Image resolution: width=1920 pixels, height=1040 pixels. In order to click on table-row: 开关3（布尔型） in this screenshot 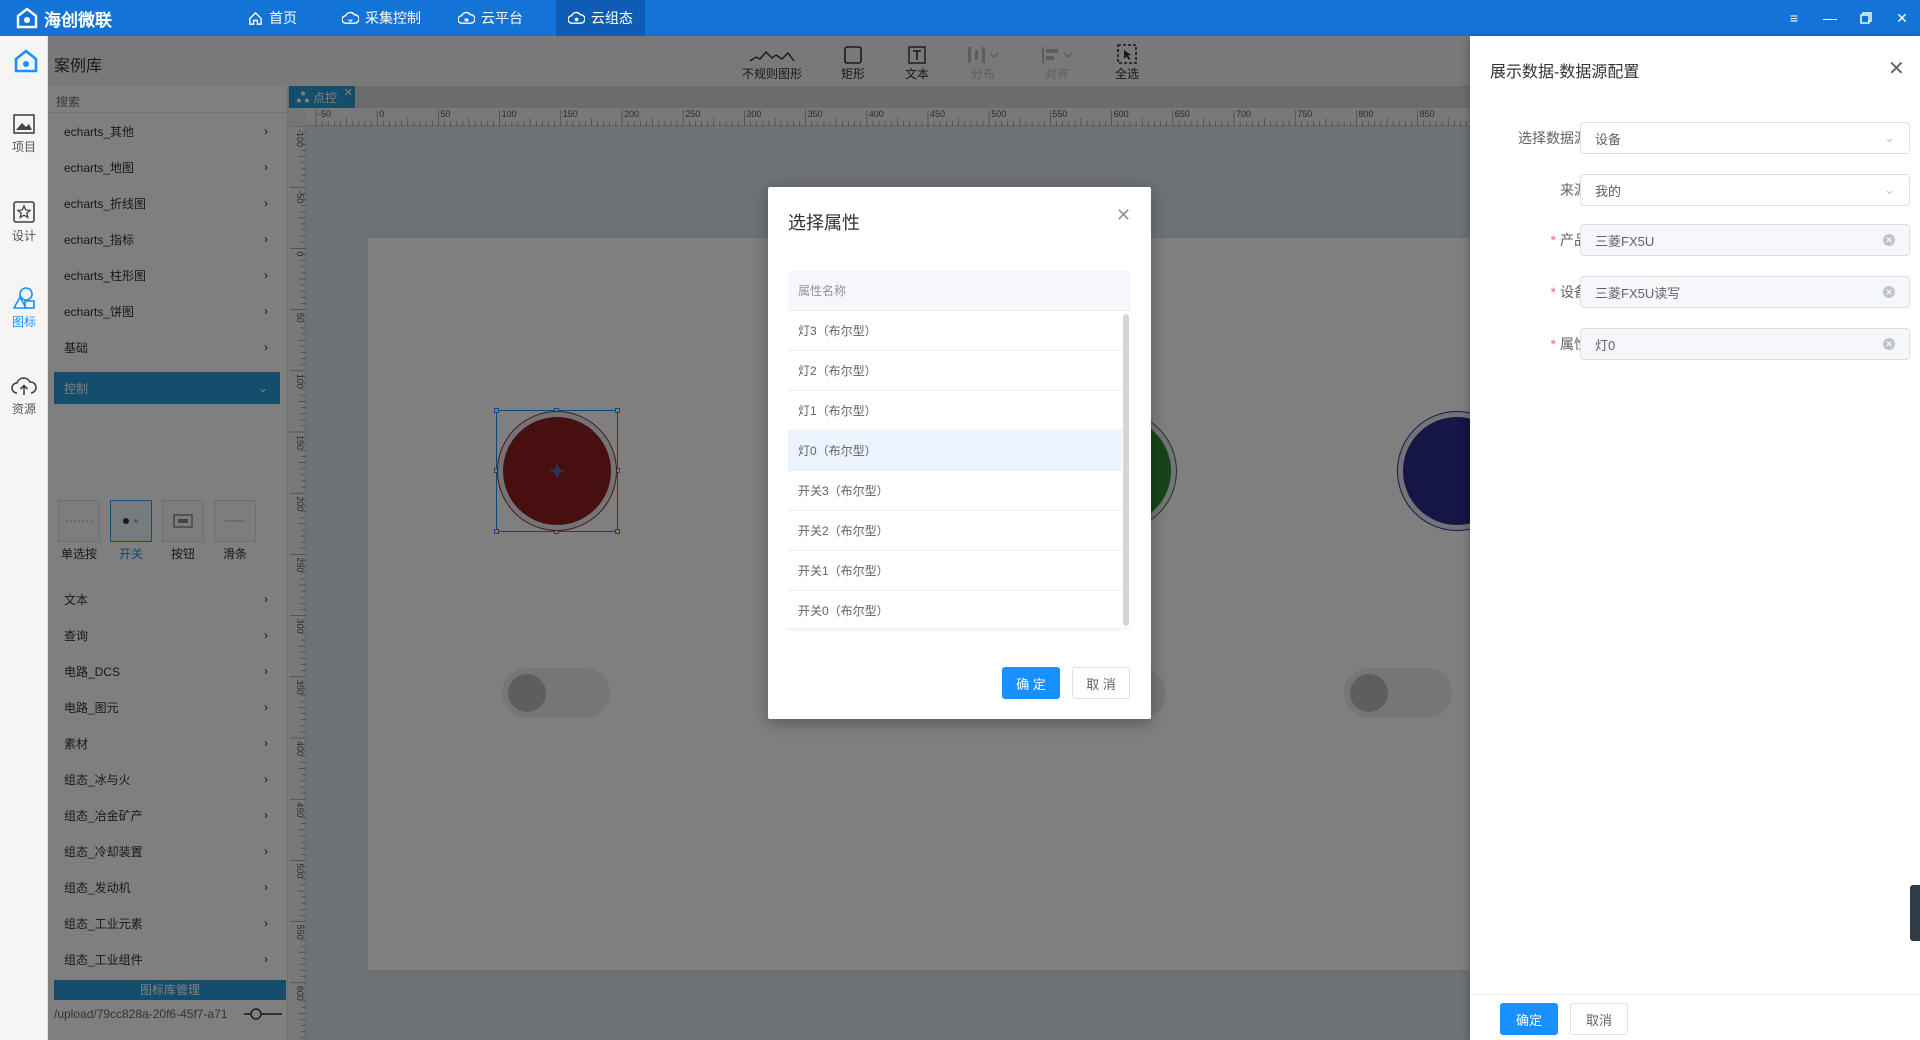, I will do `click(955, 491)`.